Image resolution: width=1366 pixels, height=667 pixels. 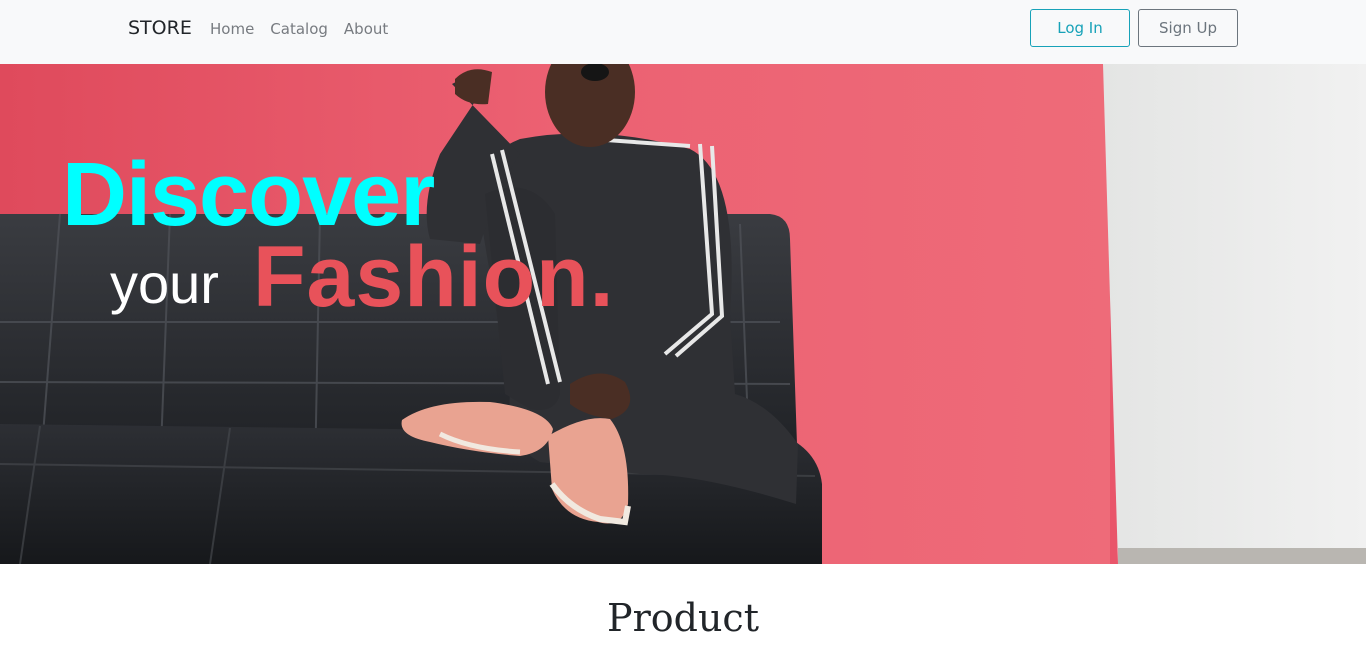 What do you see at coordinates (164, 283) in the screenshot?
I see `hero-headline-your: your` at bounding box center [164, 283].